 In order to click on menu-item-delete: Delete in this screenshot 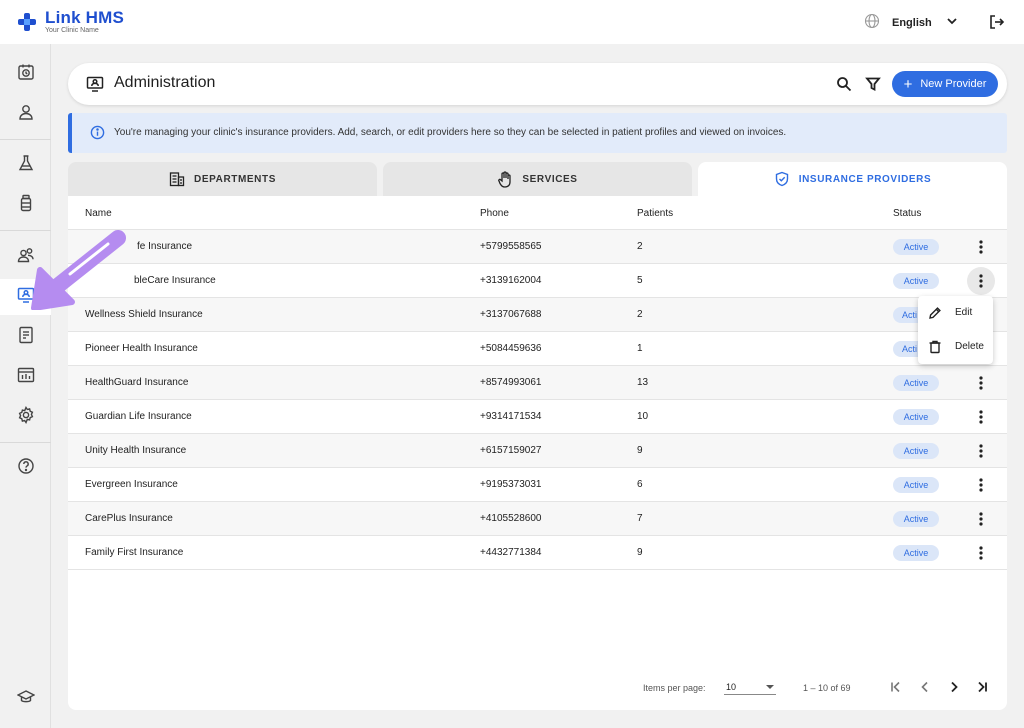, I will do `click(955, 347)`.